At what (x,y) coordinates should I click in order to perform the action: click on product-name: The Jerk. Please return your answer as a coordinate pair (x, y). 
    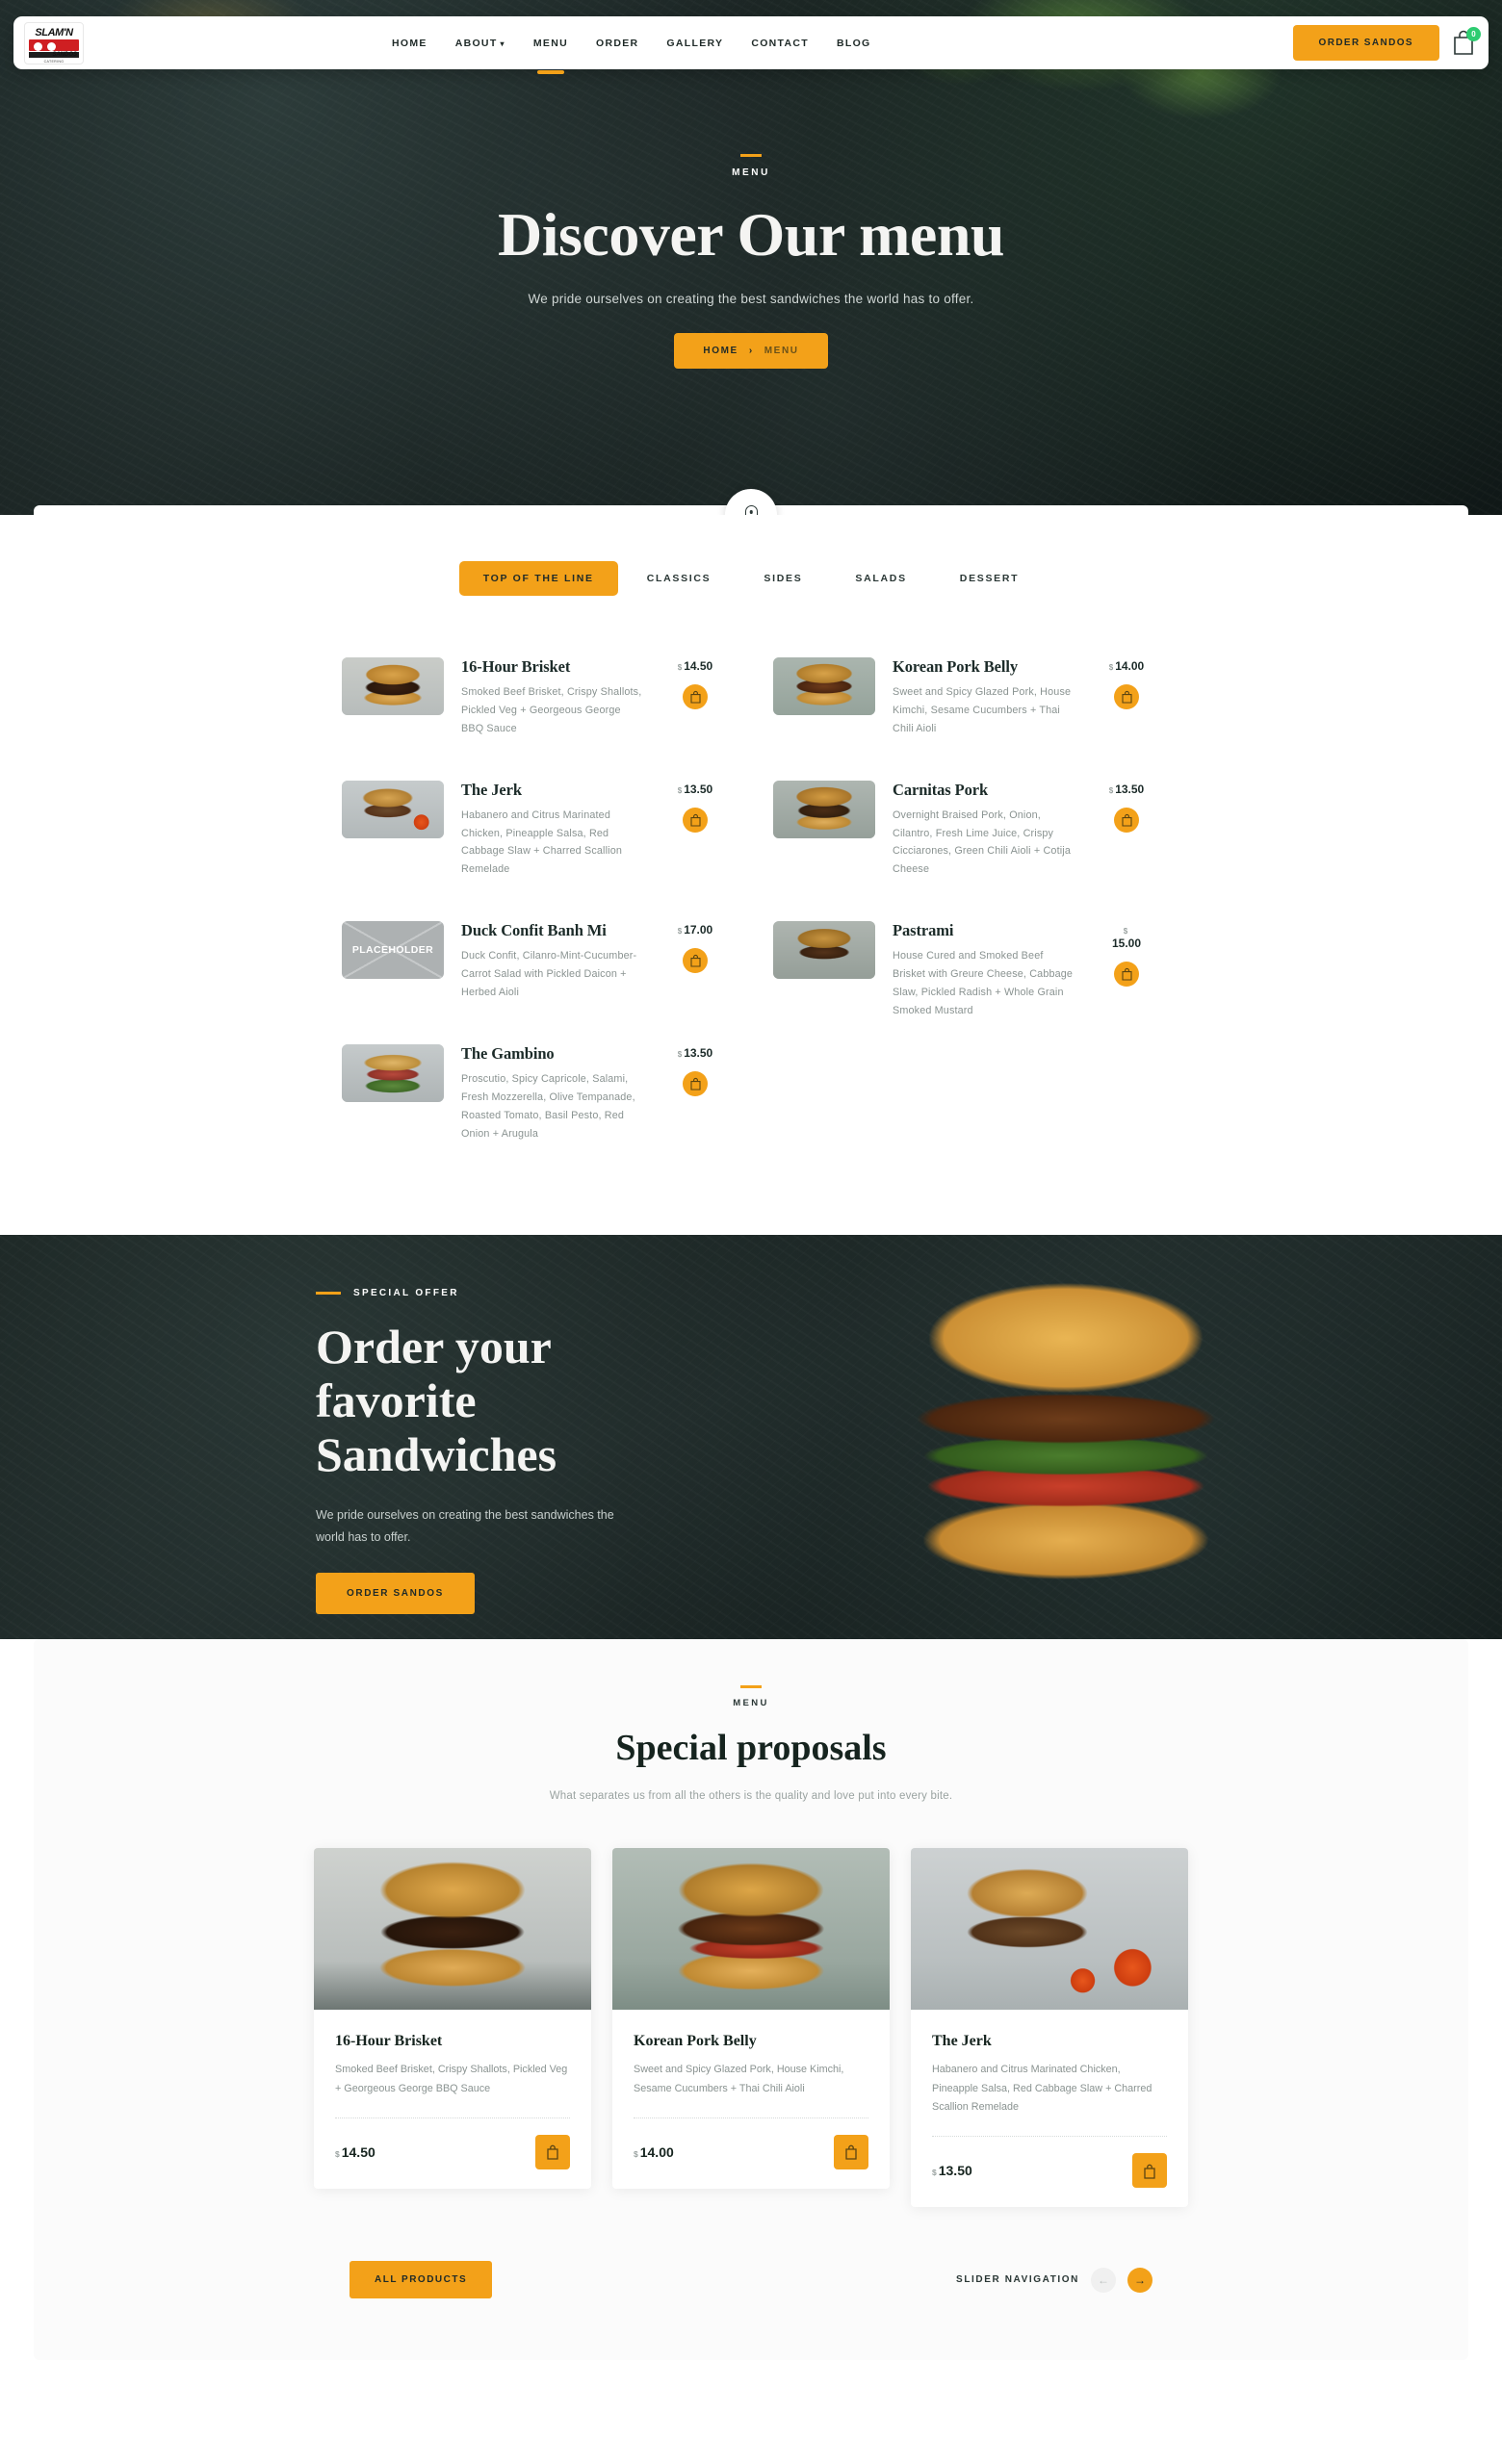
    Looking at the image, I should click on (962, 2041).